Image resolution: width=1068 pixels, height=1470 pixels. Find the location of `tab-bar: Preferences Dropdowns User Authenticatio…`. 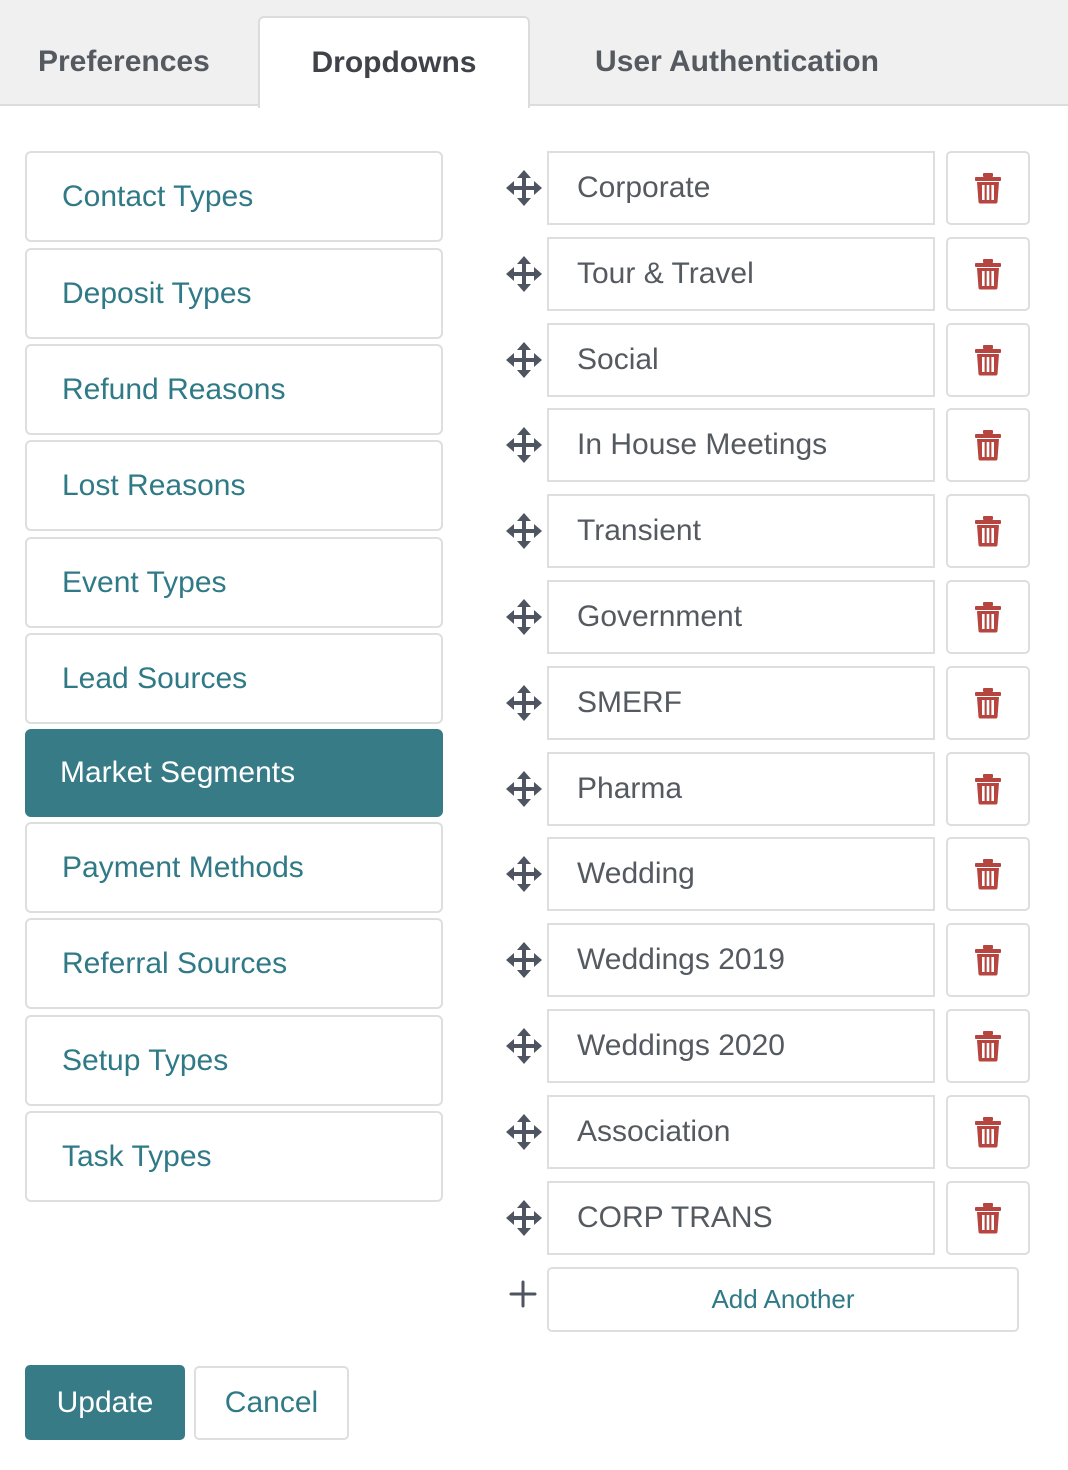

tab-bar: Preferences Dropdowns User Authenticatio… is located at coordinates (534, 54).